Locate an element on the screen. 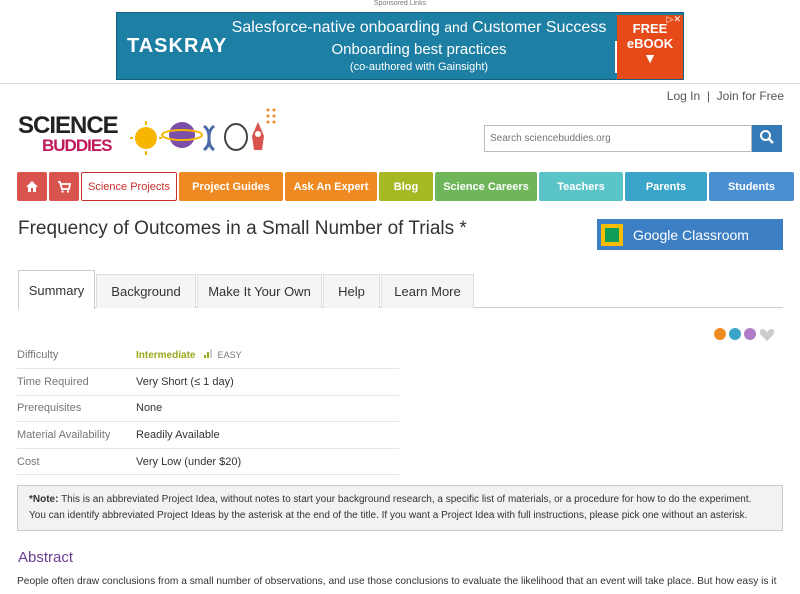 The image size is (800, 594). nav-cart is located at coordinates (64, 186).